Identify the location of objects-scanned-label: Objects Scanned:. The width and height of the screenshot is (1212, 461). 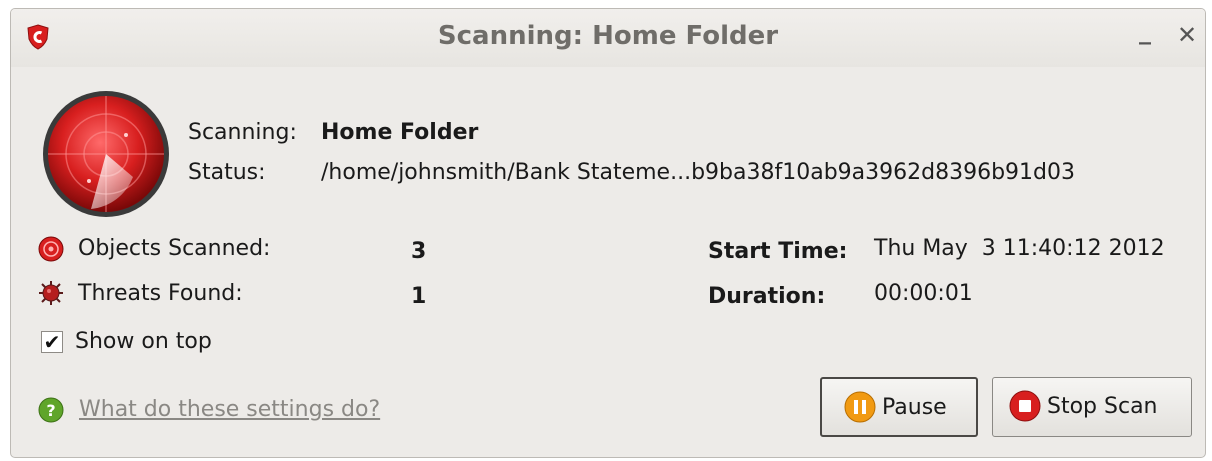
(174, 248).